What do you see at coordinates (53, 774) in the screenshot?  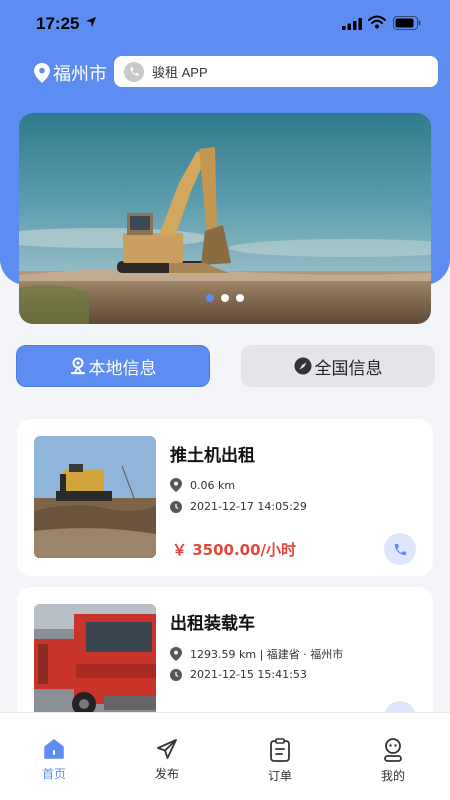 I see `tab-label: 首页` at bounding box center [53, 774].